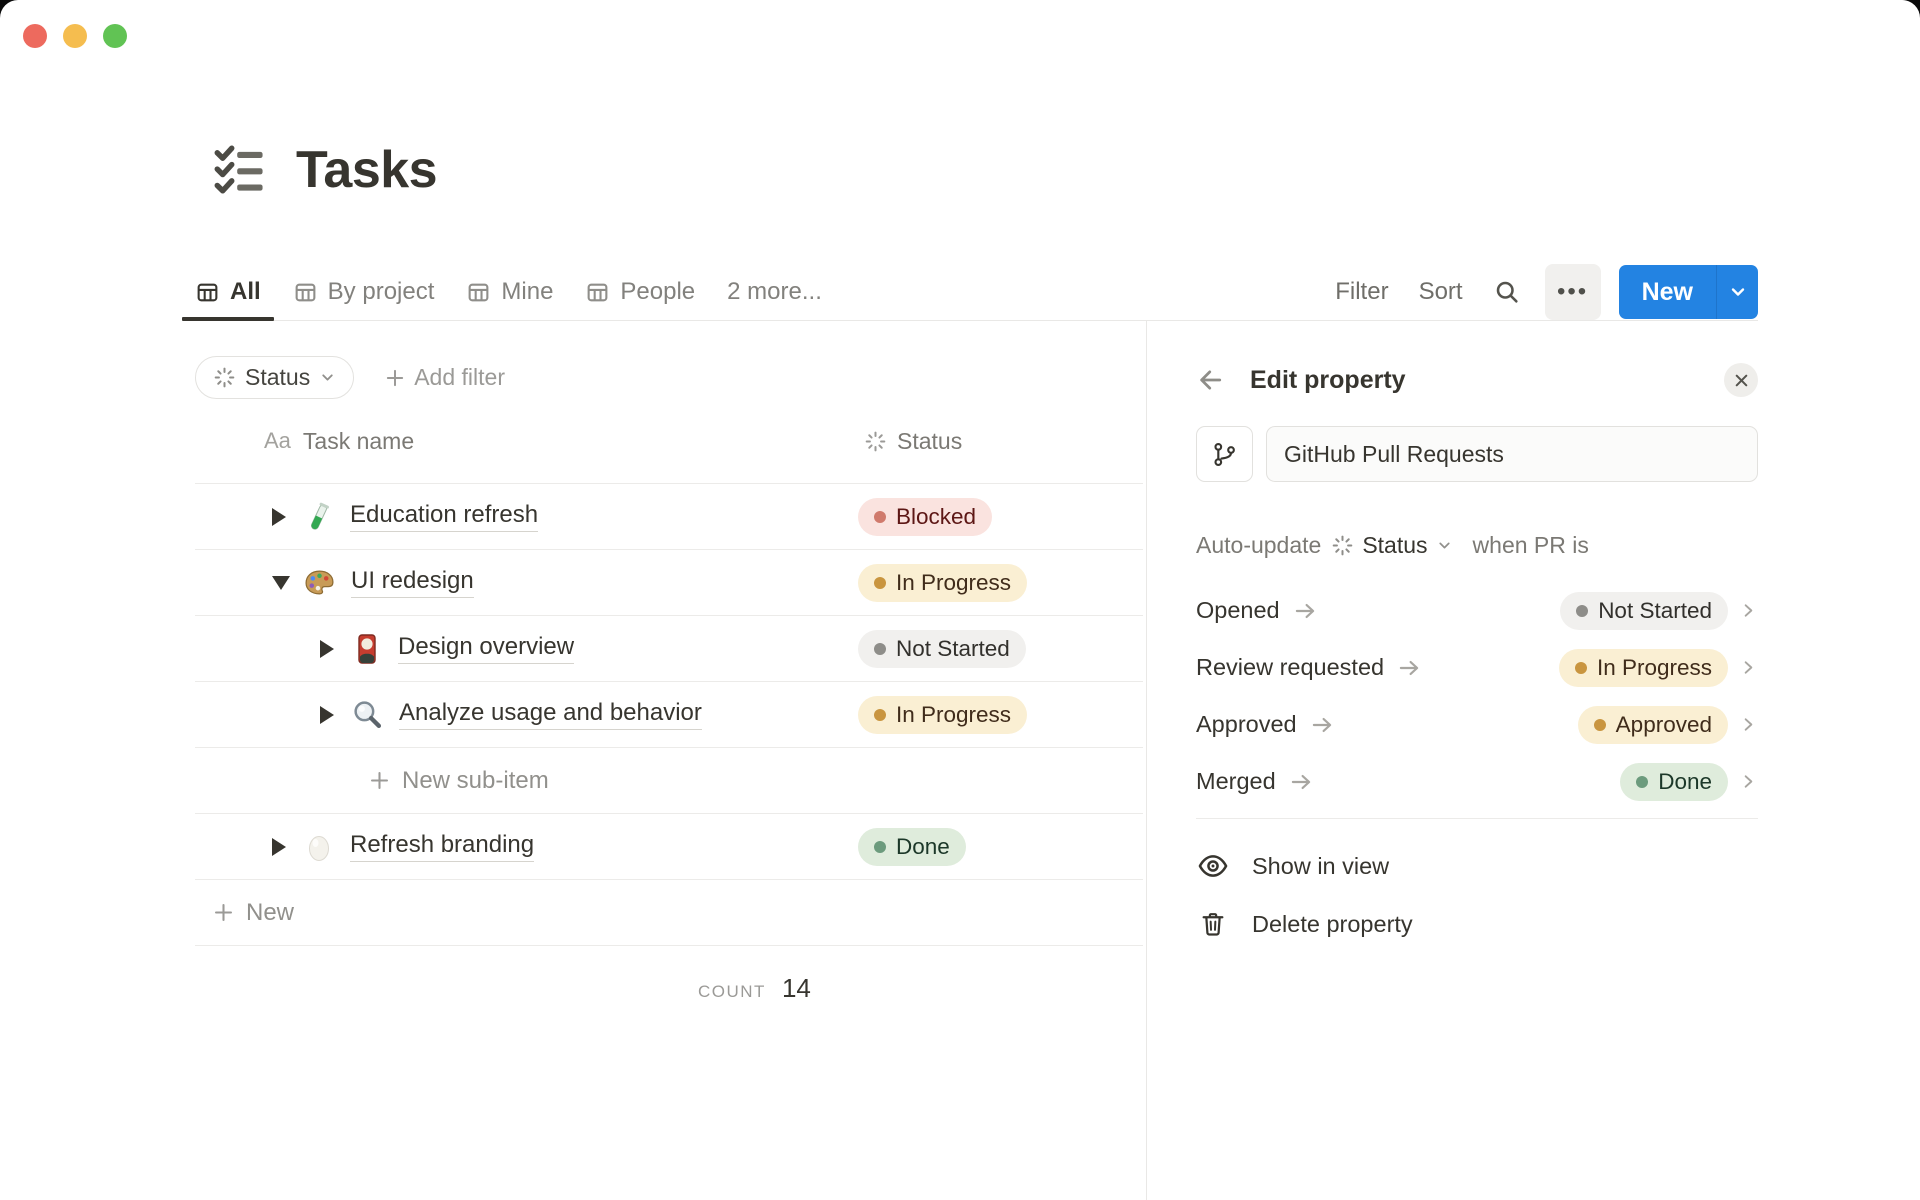  What do you see at coordinates (1572, 292) in the screenshot?
I see `more-options-button: •••` at bounding box center [1572, 292].